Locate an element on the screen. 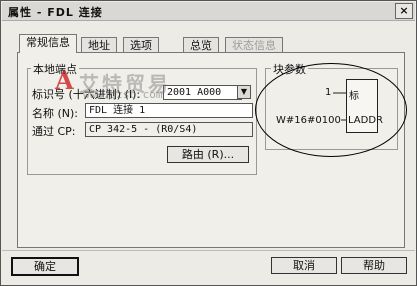  window-title: 属性 - FDL 连接 is located at coordinates (55, 12).